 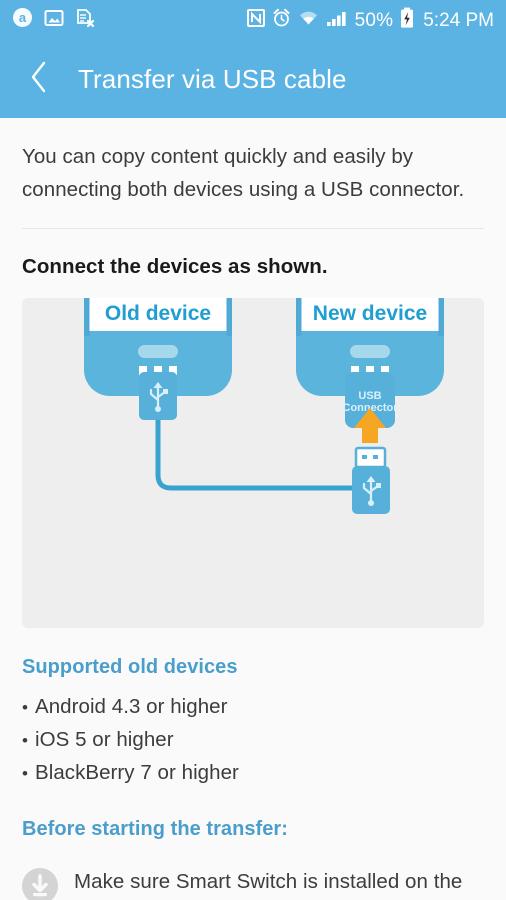 What do you see at coordinates (85, 20) in the screenshot?
I see `document-error-icon` at bounding box center [85, 20].